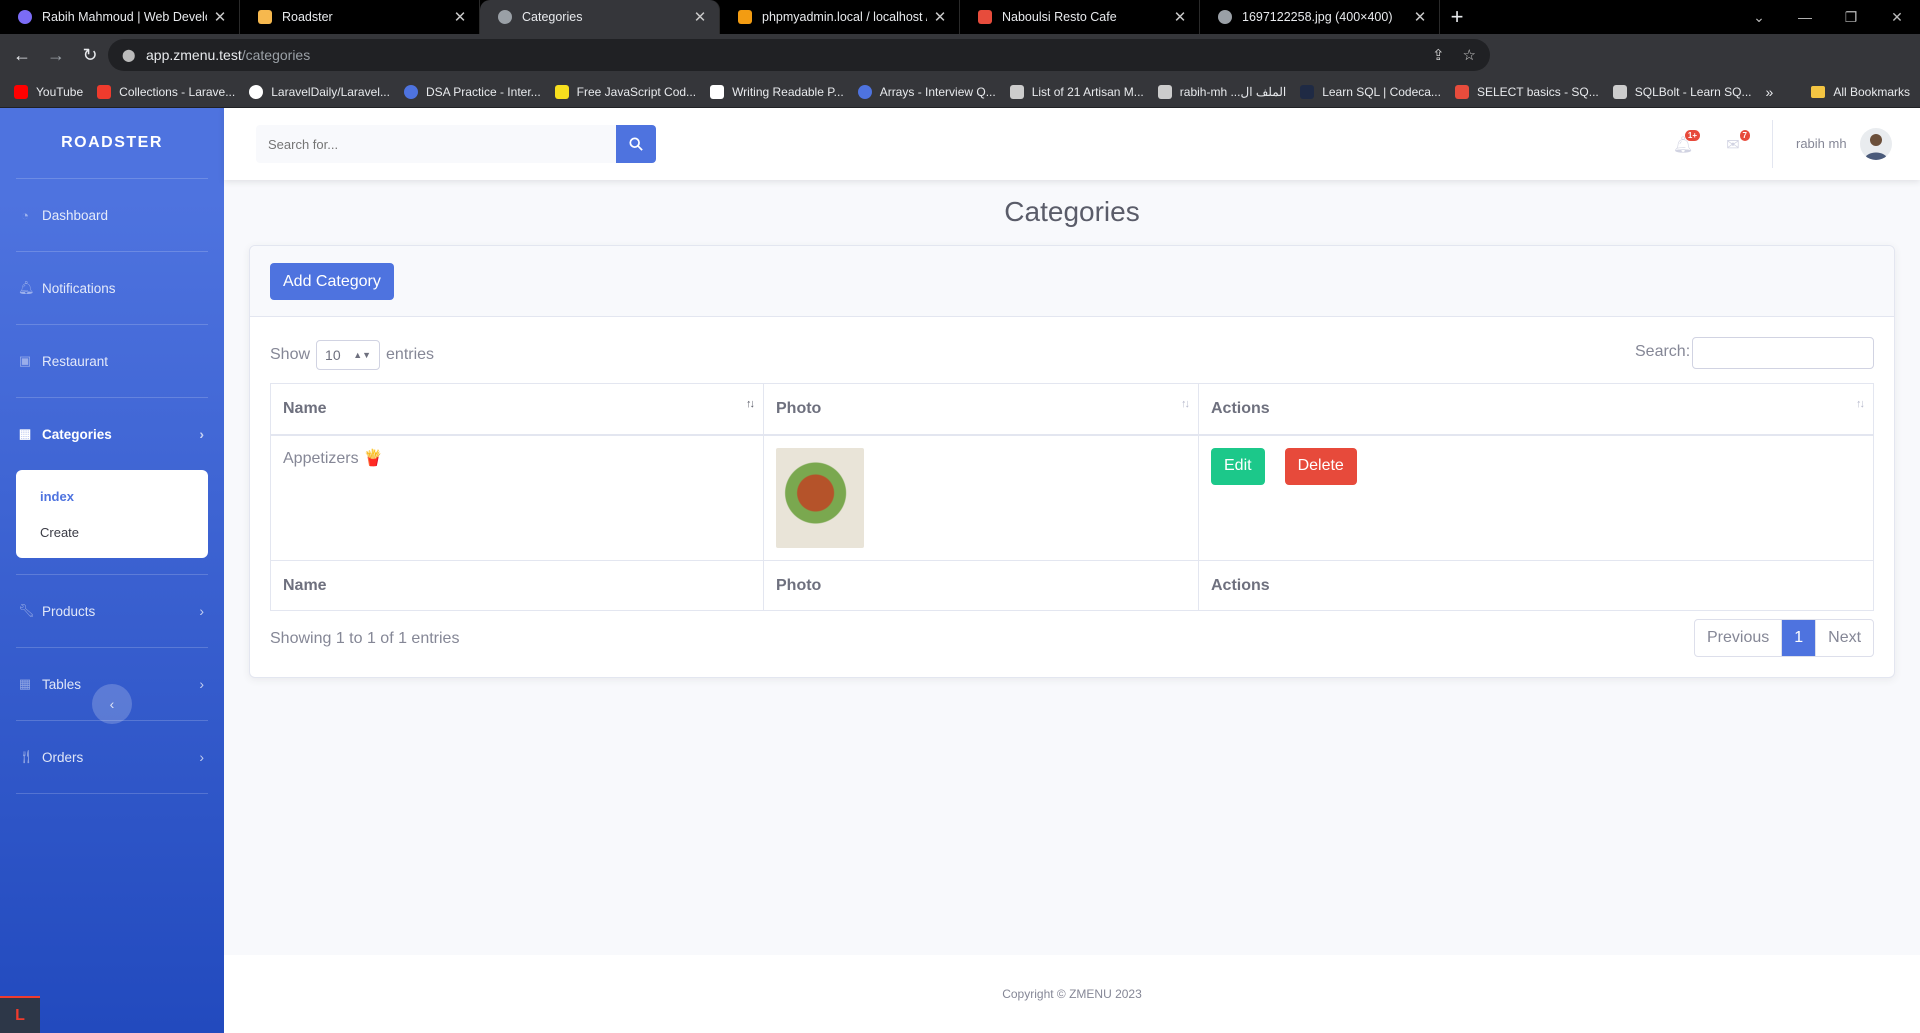 The width and height of the screenshot is (1920, 1033). Describe the element at coordinates (20, 1014) in the screenshot. I see `laravel-debugbar-icon: L` at that location.